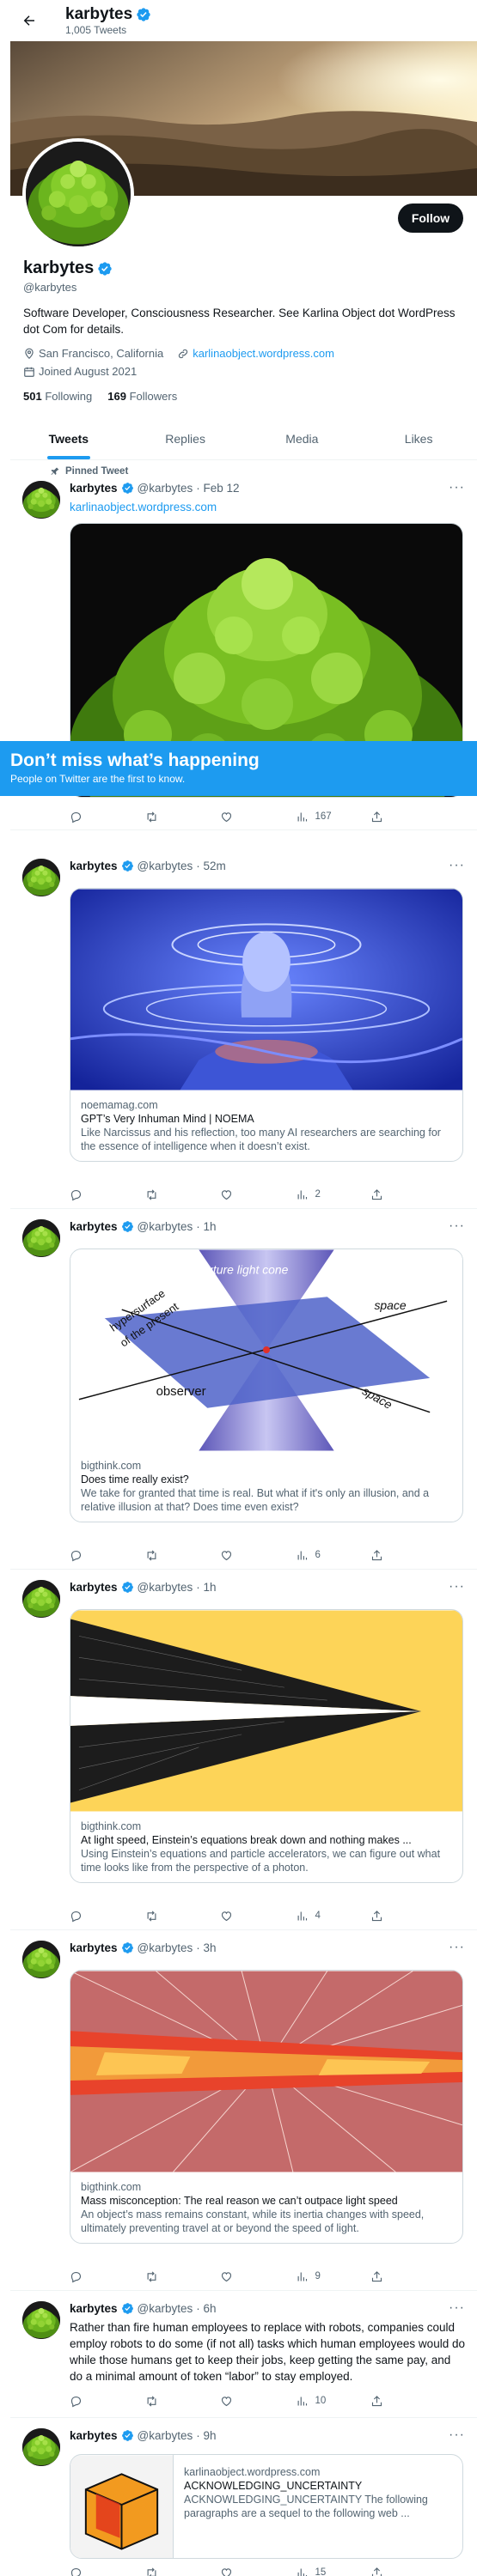 The image size is (477, 2576). Describe the element at coordinates (78, 194) in the screenshot. I see `profile-avatar` at that location.